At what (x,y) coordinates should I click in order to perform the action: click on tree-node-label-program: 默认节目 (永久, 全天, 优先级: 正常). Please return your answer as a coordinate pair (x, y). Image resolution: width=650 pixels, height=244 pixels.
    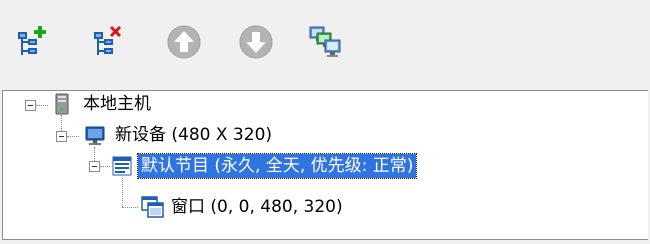
    Looking at the image, I should click on (277, 166).